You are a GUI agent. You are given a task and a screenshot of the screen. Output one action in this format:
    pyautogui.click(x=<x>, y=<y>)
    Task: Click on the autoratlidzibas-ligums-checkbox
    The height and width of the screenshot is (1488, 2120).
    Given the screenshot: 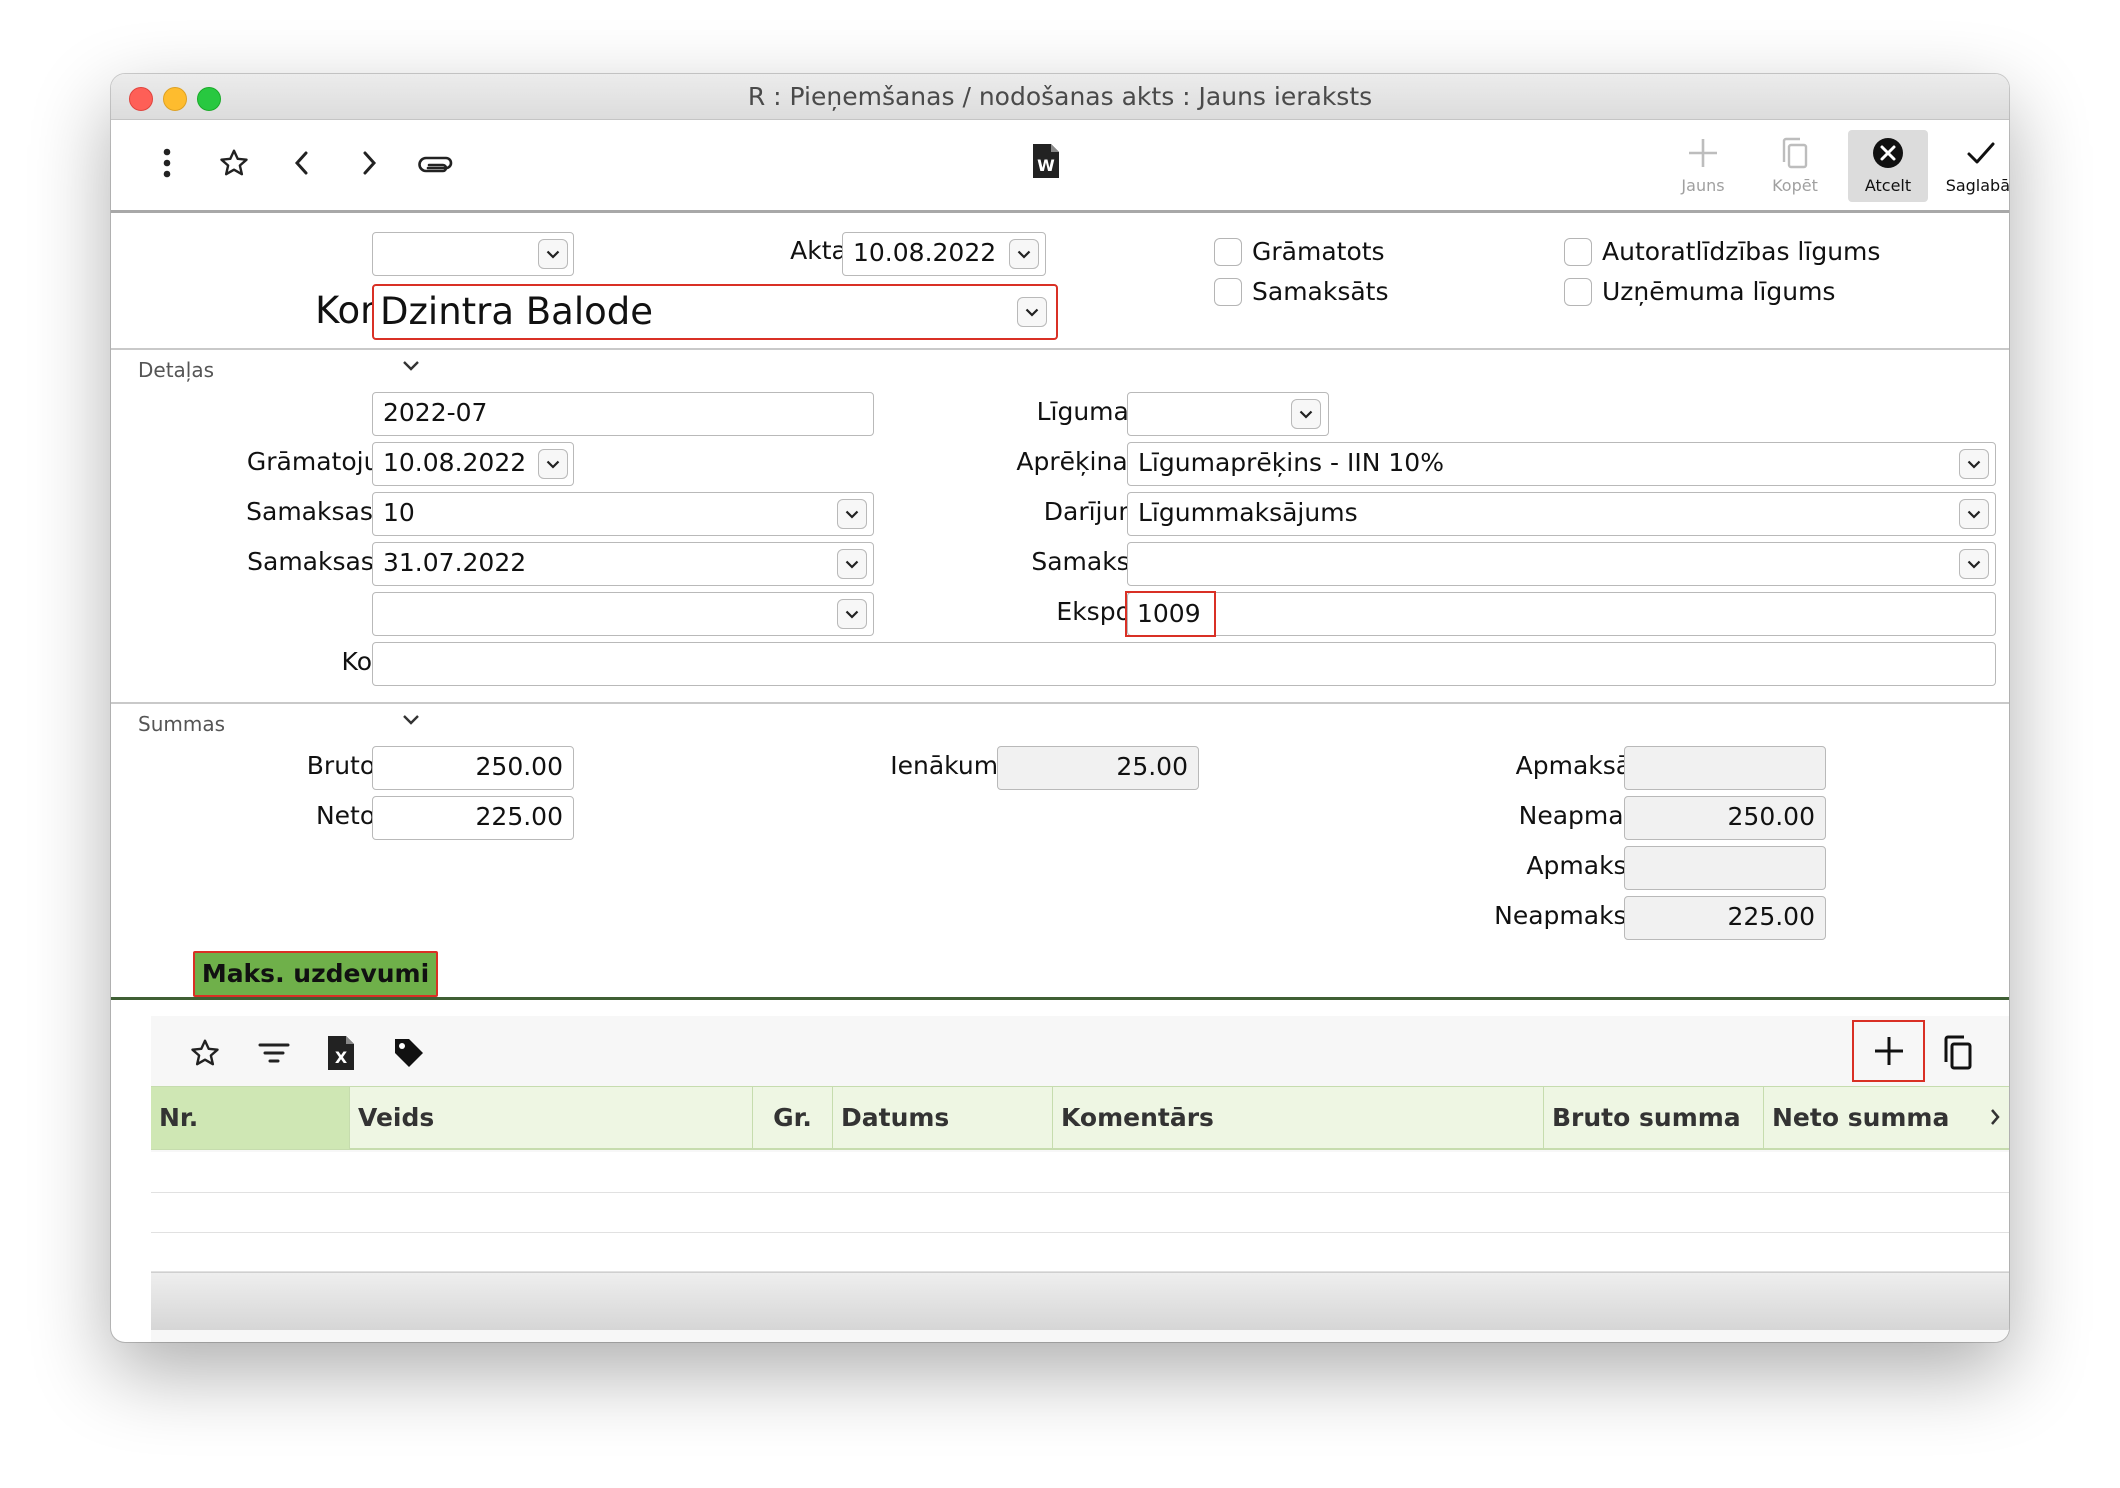 What is the action you would take?
    pyautogui.click(x=1578, y=252)
    